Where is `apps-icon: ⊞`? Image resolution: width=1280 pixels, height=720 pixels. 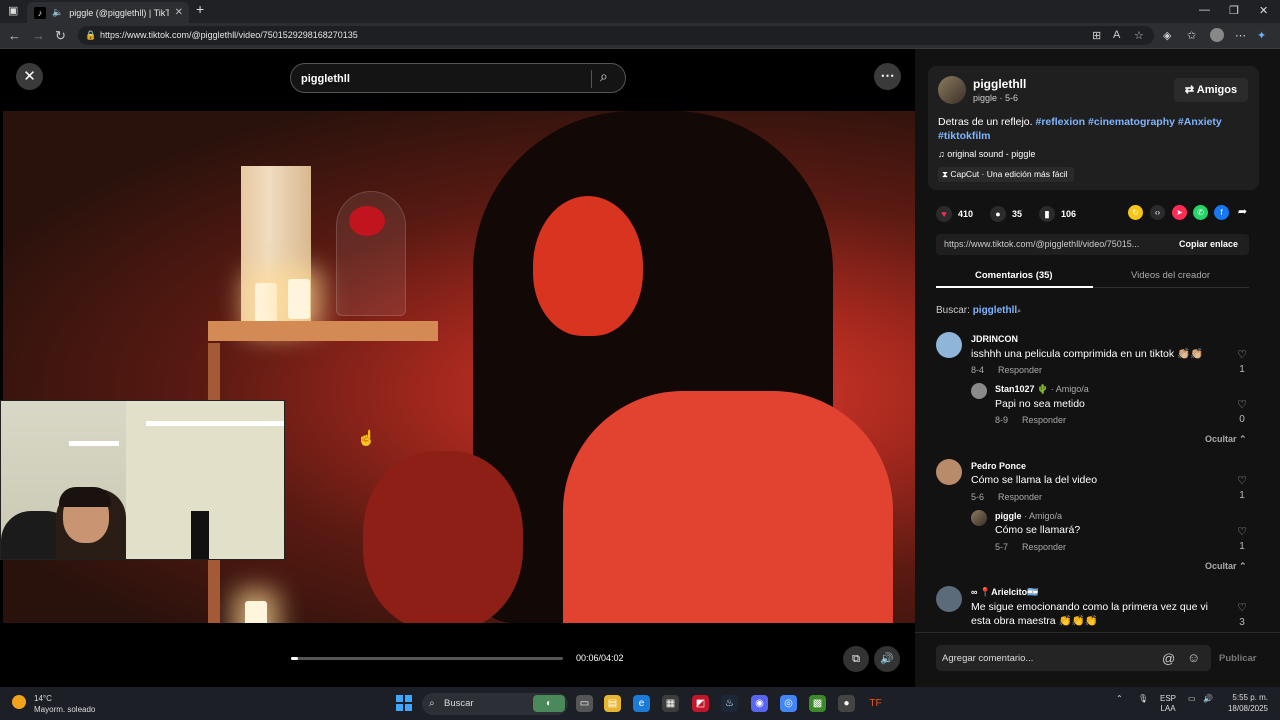
apps-icon: ⊞ is located at coordinates (1096, 35).